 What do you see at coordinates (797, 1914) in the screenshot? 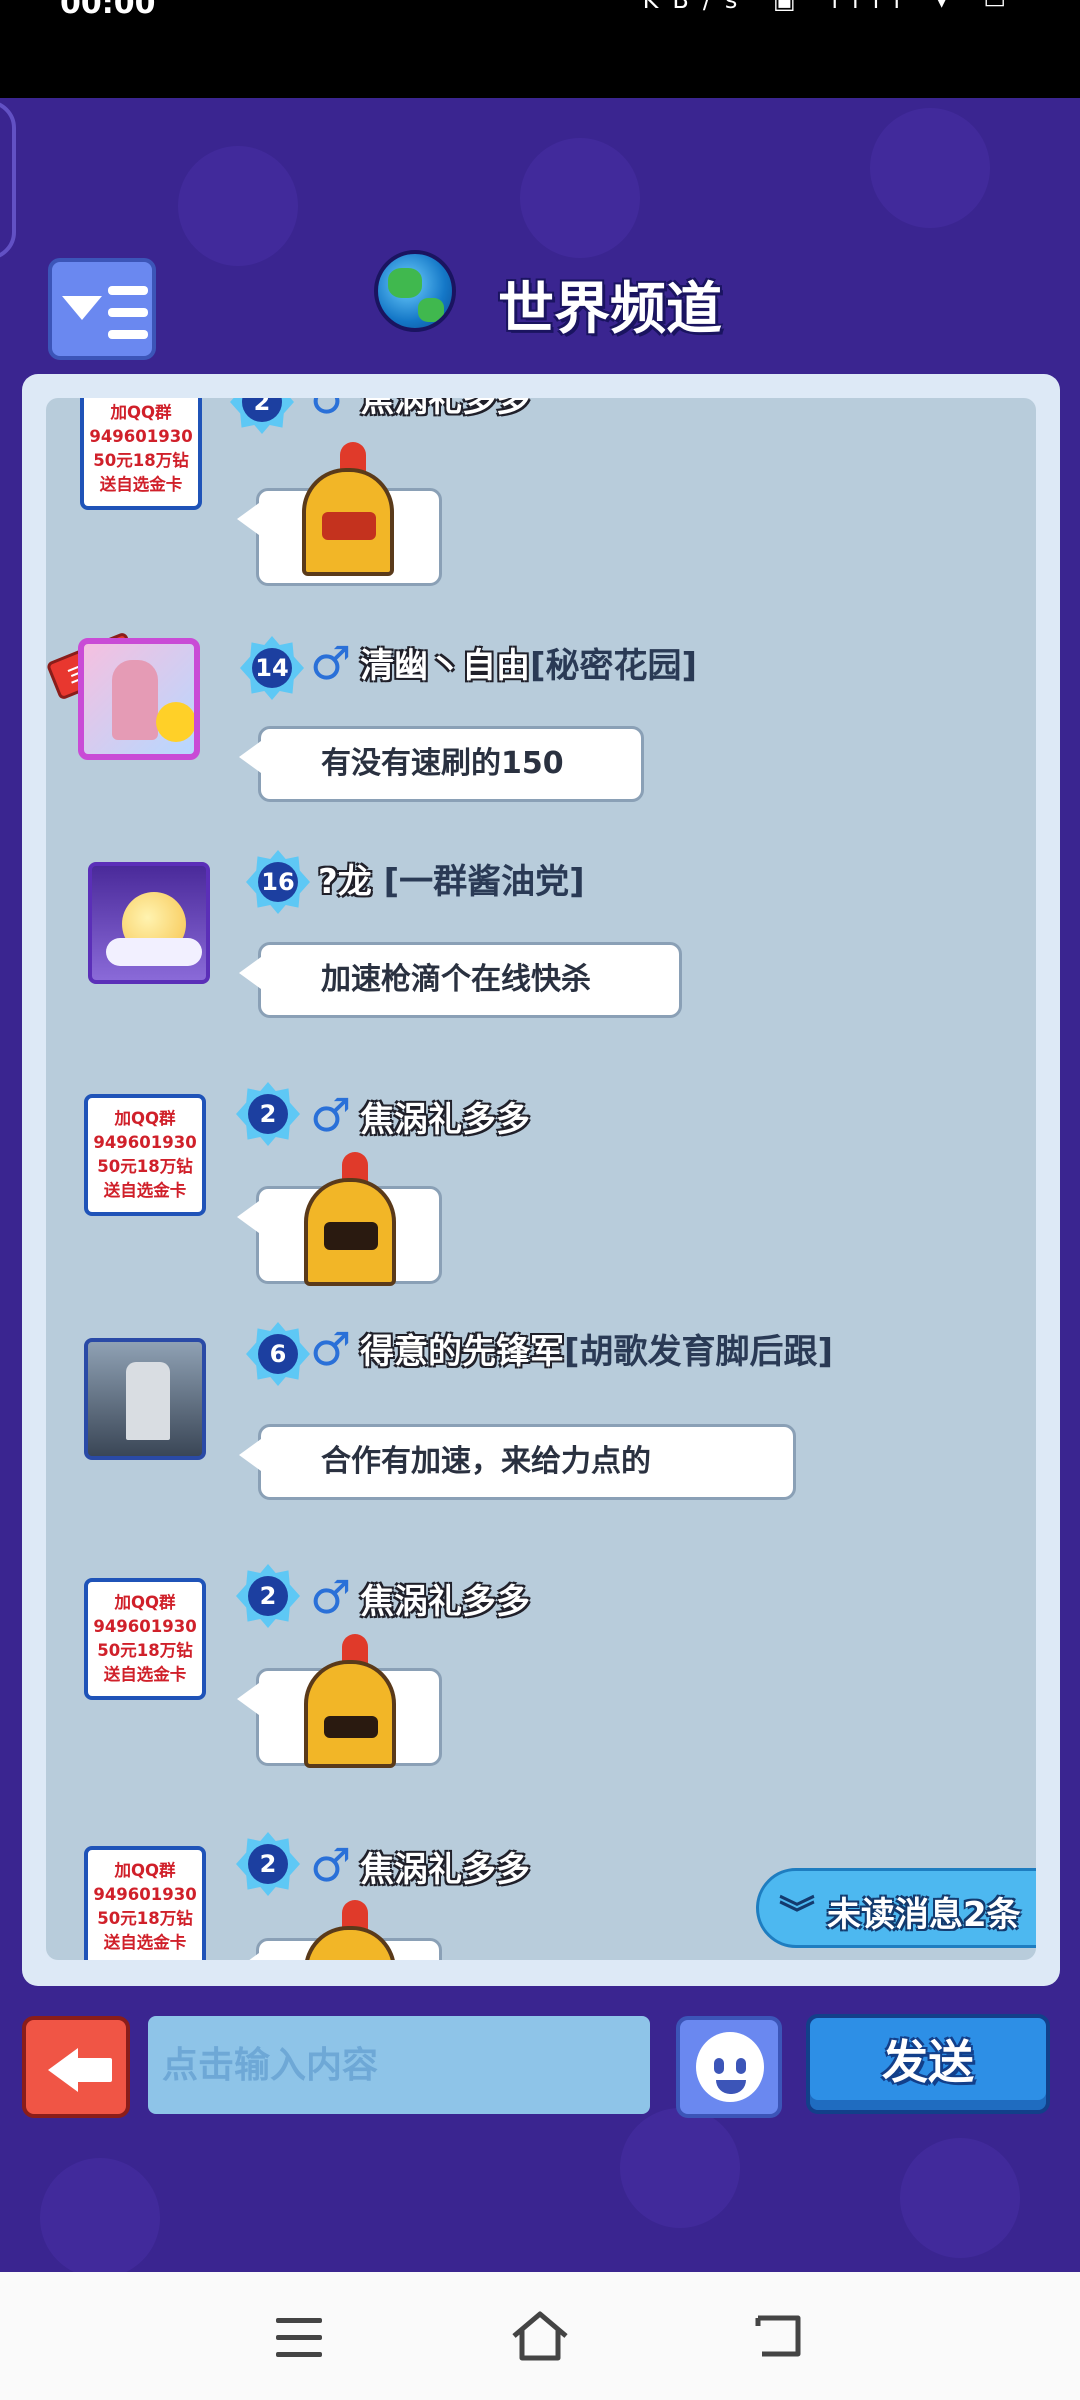
I see `chevron-double-down-icon: ︾` at bounding box center [797, 1914].